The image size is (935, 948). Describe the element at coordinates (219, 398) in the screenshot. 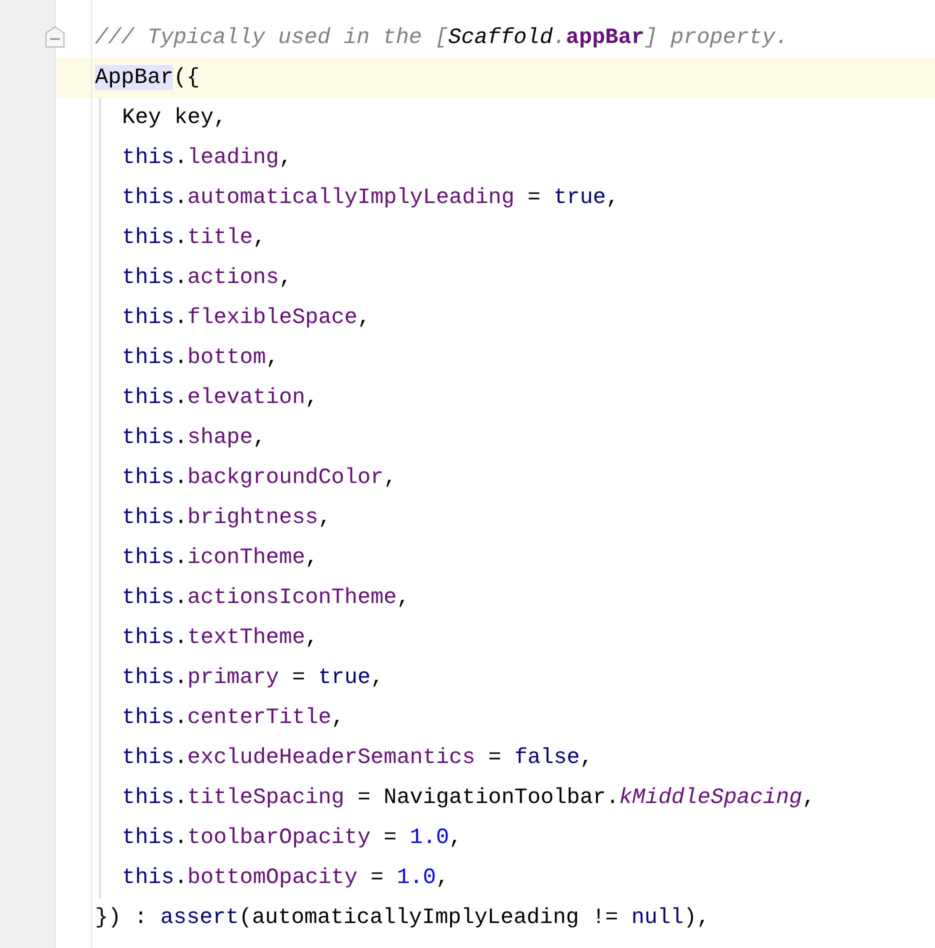

I see `code-line: this.elevation,` at that location.